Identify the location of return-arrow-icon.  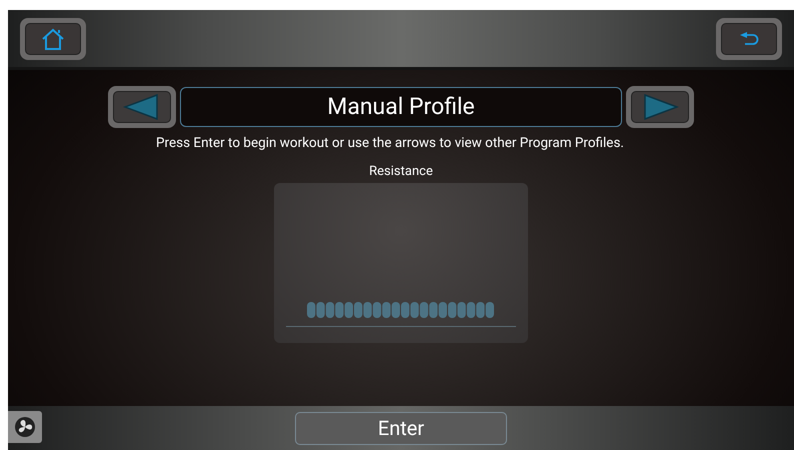
(749, 39).